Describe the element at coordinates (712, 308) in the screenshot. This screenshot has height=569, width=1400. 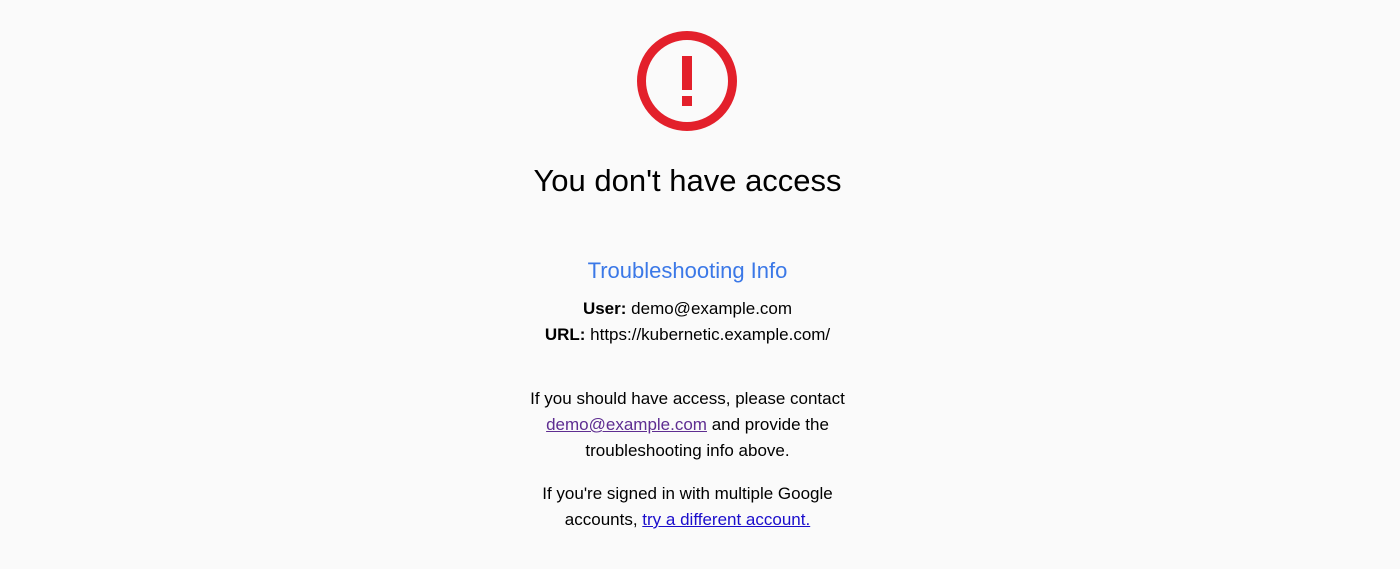
I see `user-value: demo@example.com` at that location.